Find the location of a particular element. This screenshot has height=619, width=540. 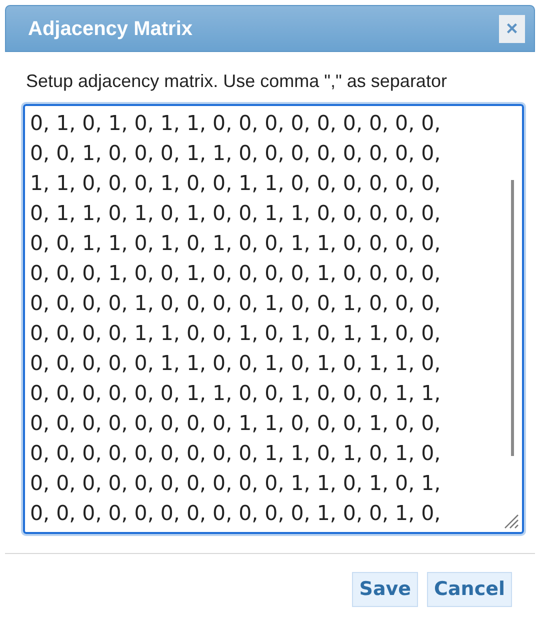

cancel-button: Cancel is located at coordinates (469, 589).